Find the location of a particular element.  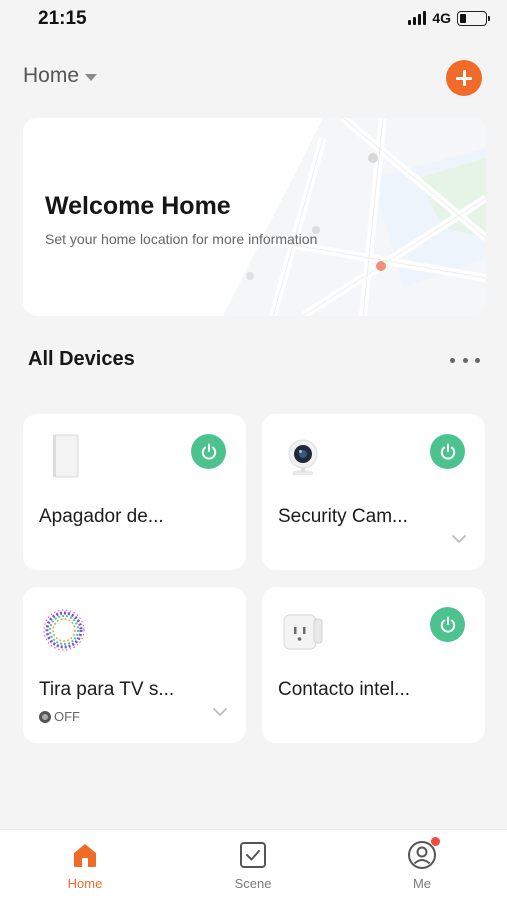

wall-switch-icon is located at coordinates (66, 456).